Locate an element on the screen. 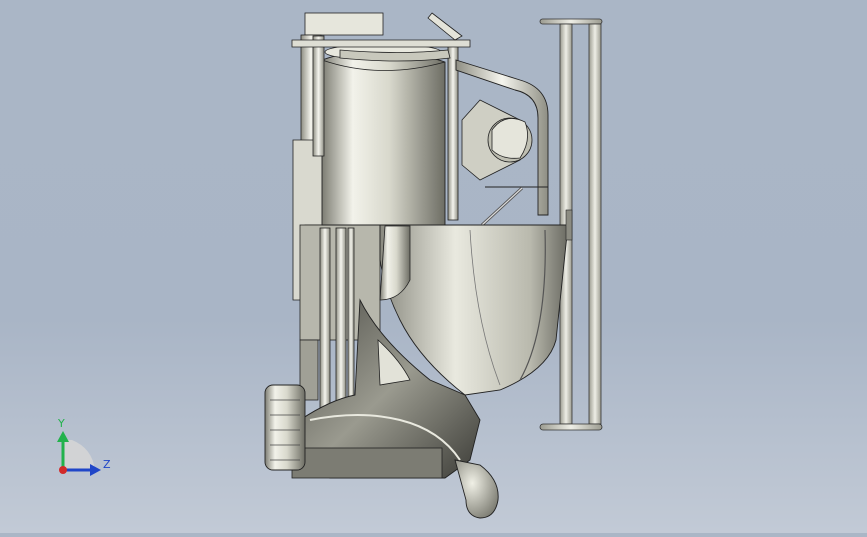  y-axis-arrowhead is located at coordinates (63, 436).